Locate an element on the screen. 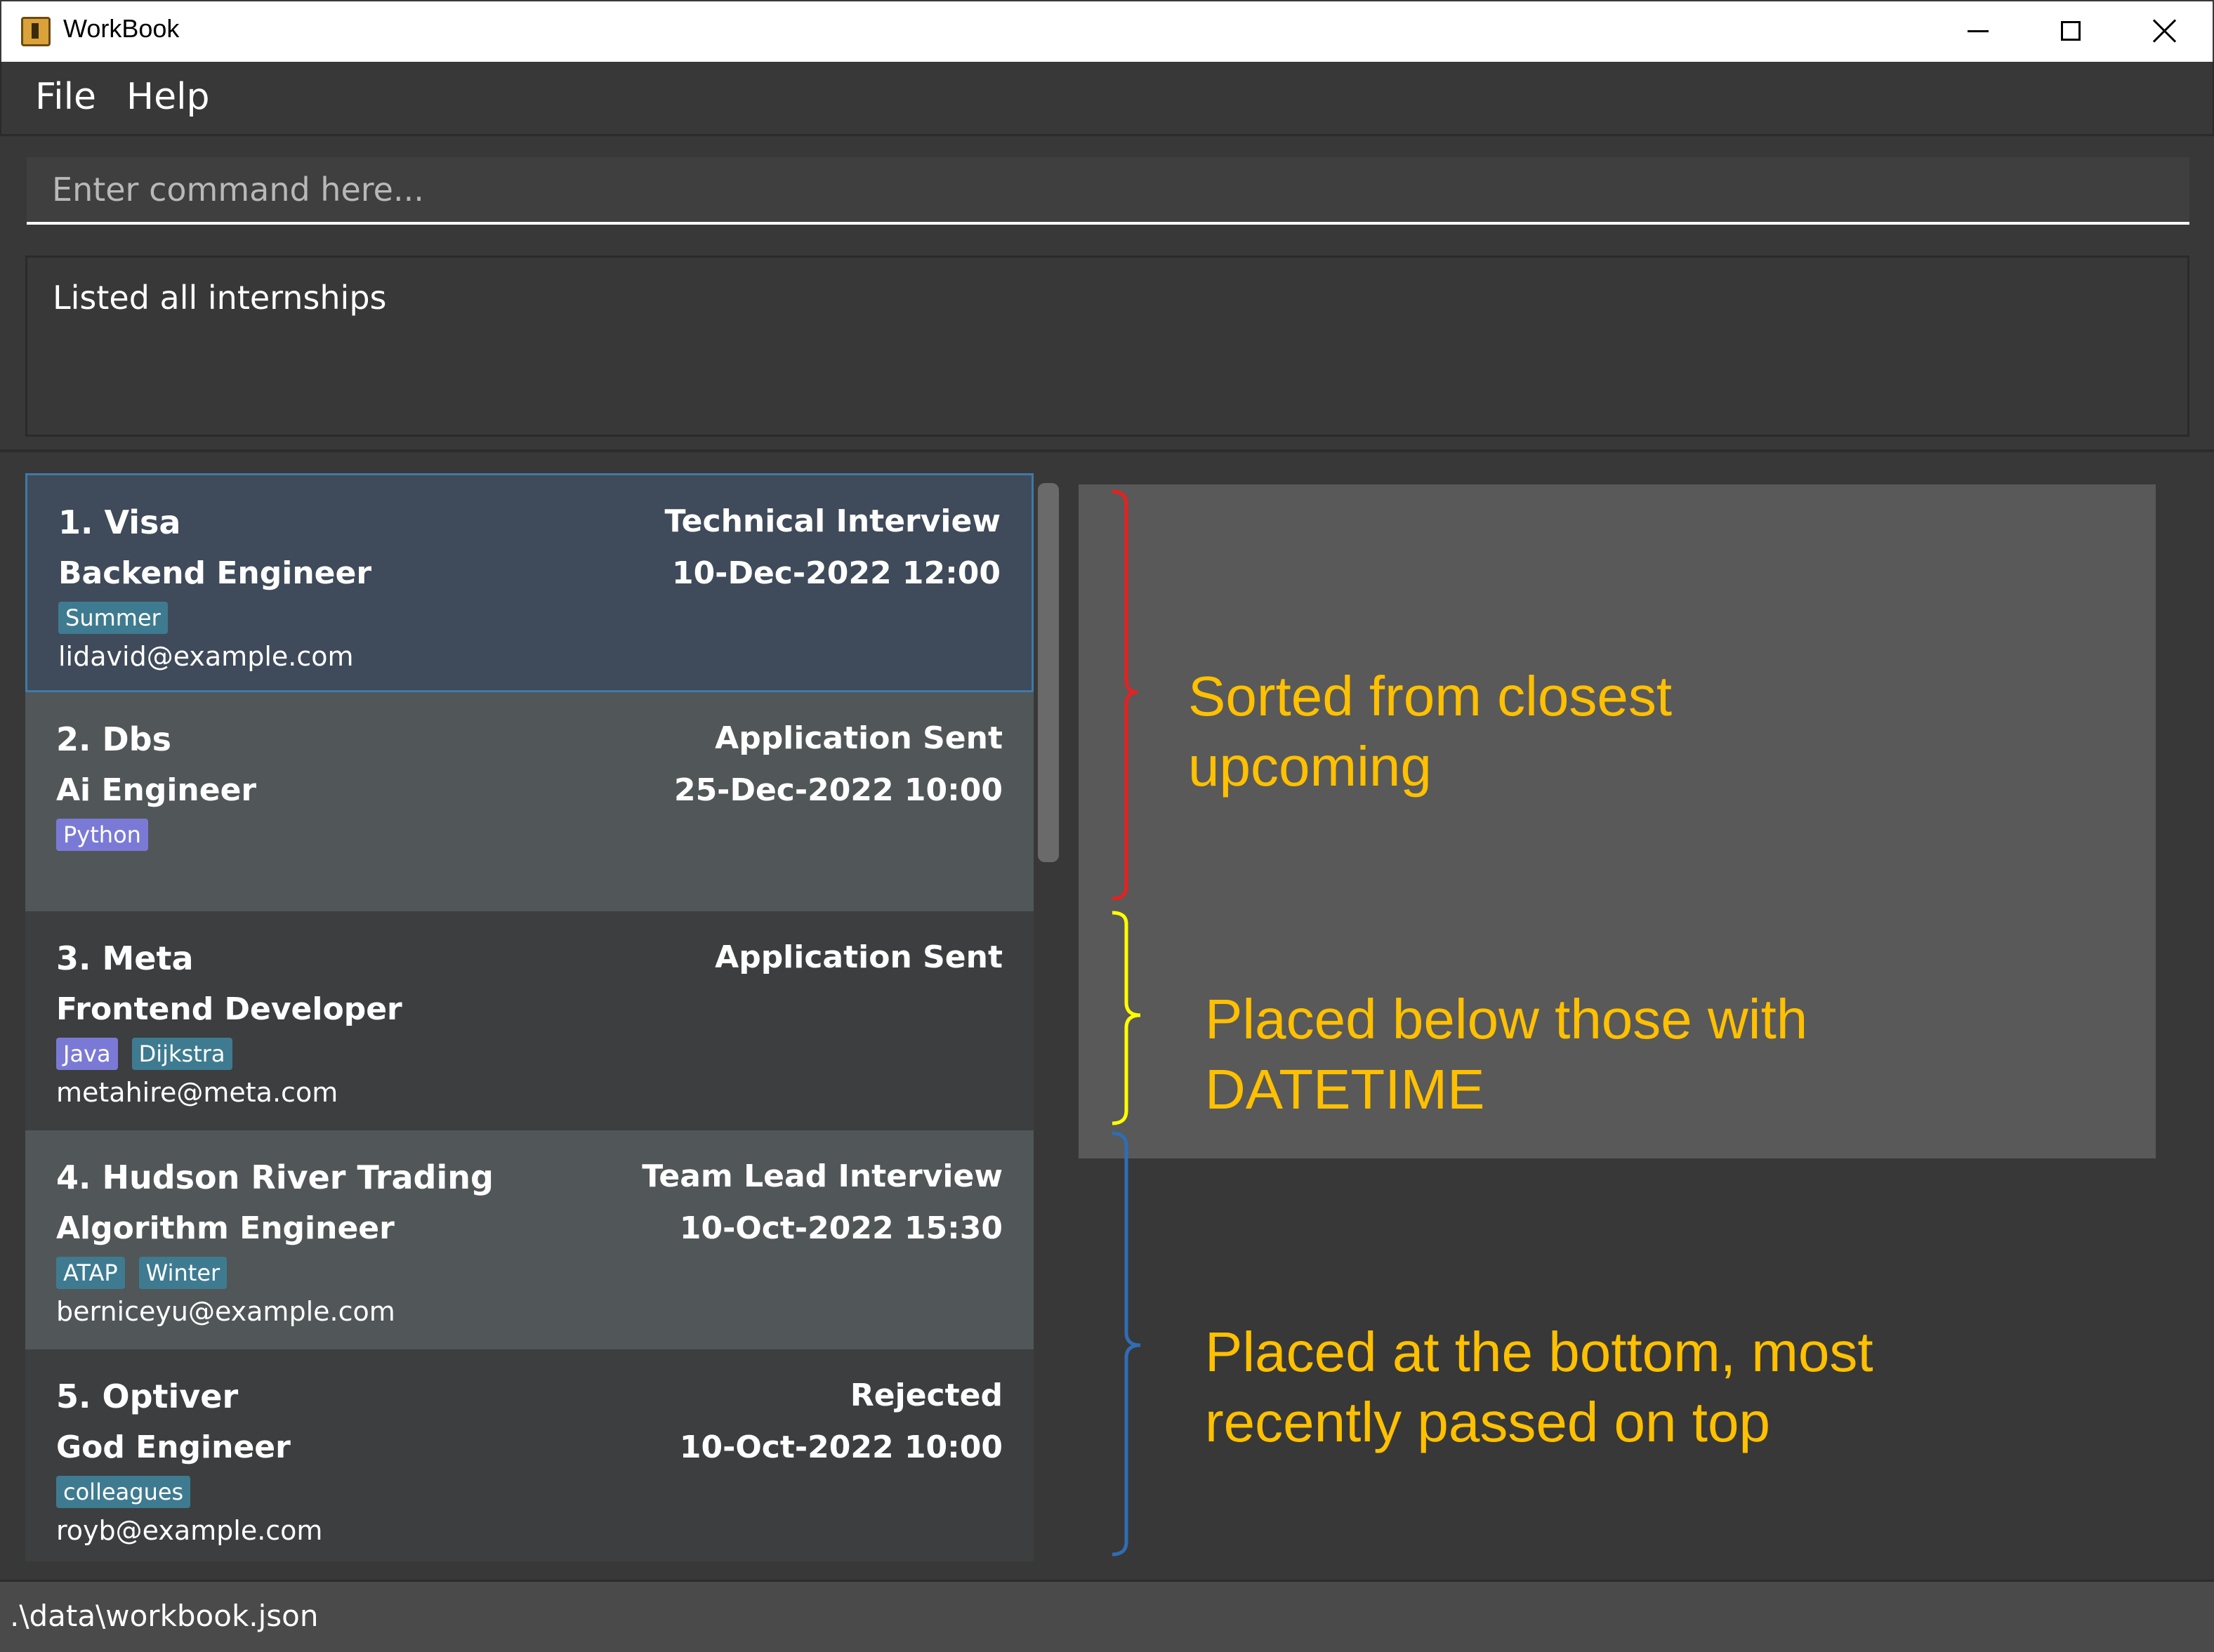 The image size is (2214, 1652). maximize-button is located at coordinates (2071, 30).